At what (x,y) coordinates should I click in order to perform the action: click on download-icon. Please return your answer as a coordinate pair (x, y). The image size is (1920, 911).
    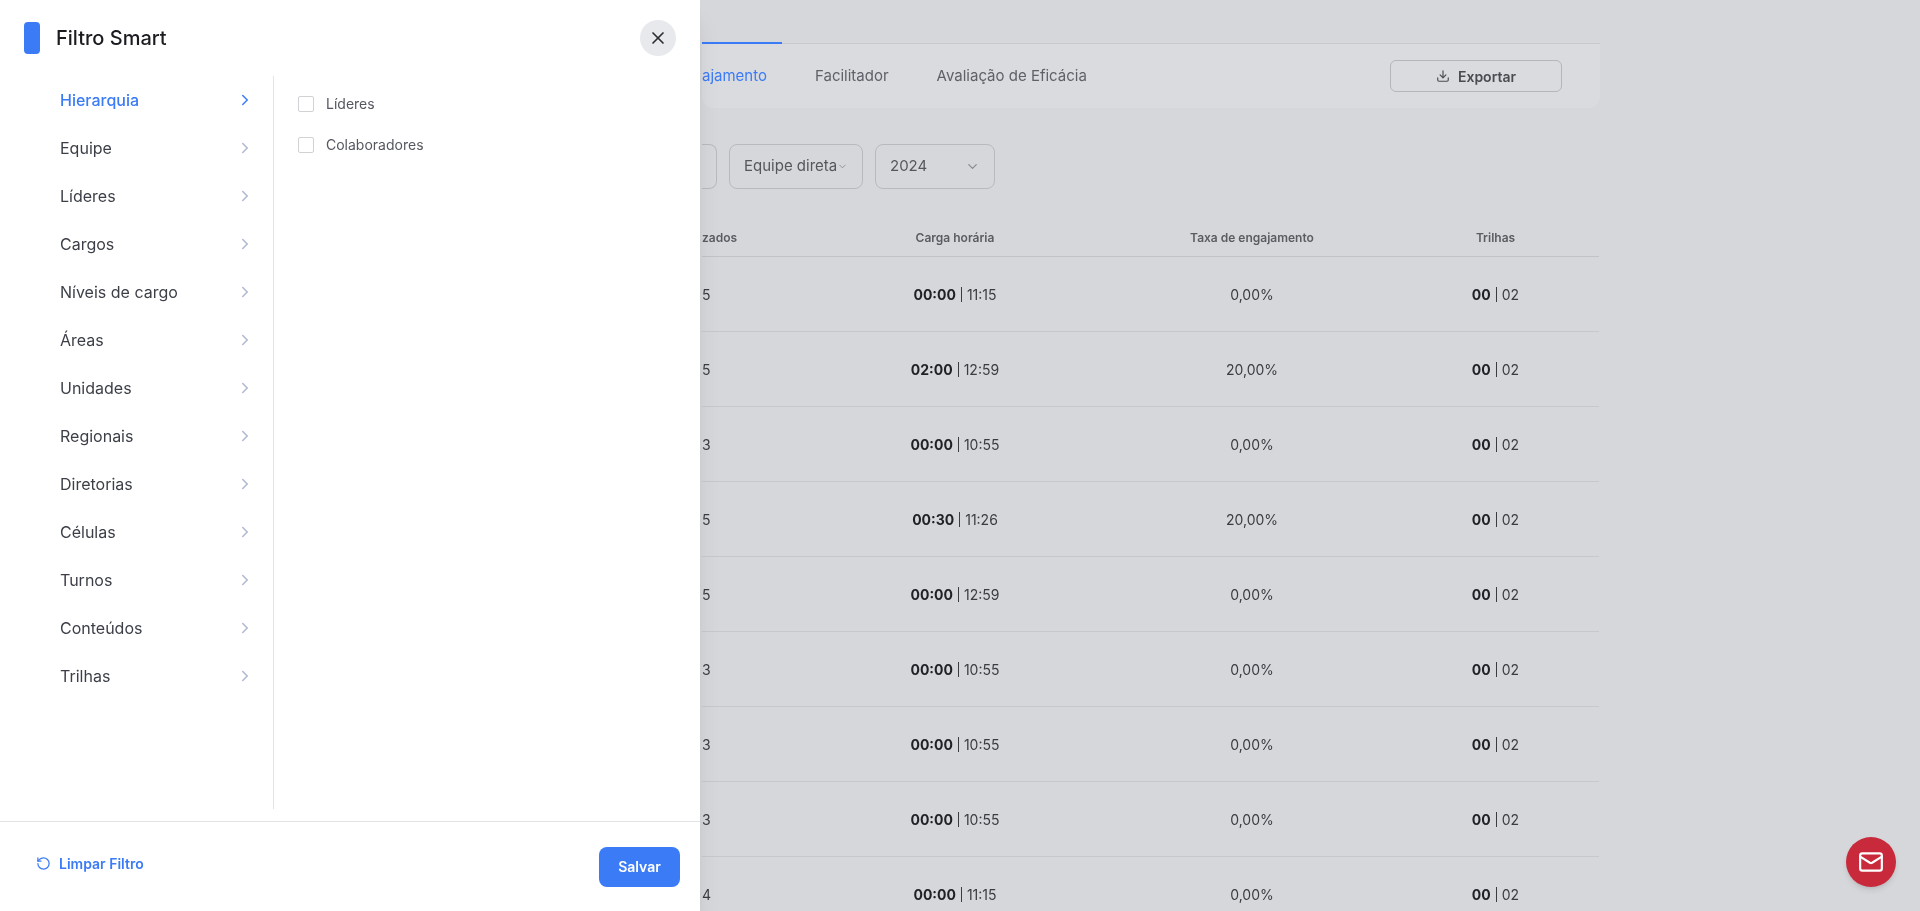
    Looking at the image, I should click on (1442, 76).